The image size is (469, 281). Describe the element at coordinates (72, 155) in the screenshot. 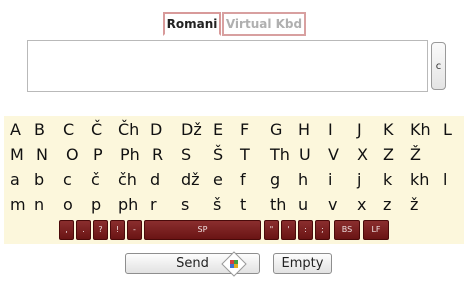

I see `key: O` at that location.